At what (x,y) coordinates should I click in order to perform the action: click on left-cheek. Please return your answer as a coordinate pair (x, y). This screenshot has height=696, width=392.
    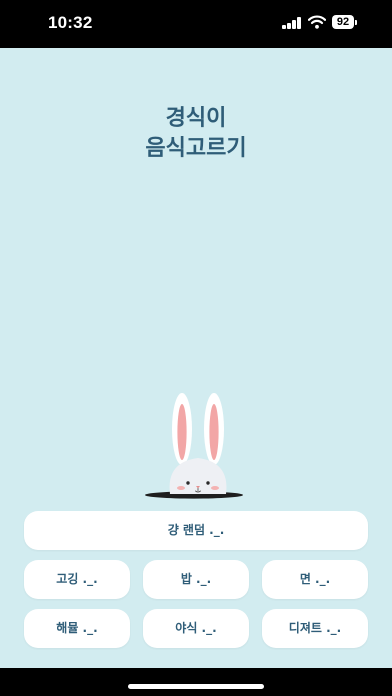
    Looking at the image, I should click on (181, 488).